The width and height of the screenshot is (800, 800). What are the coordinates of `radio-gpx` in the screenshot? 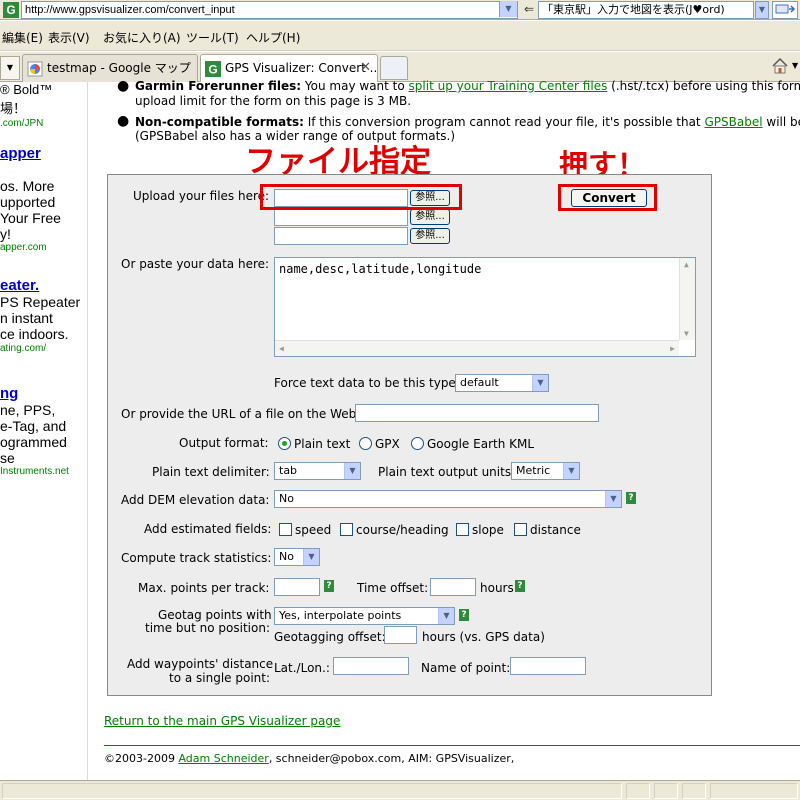 It's located at (365, 443).